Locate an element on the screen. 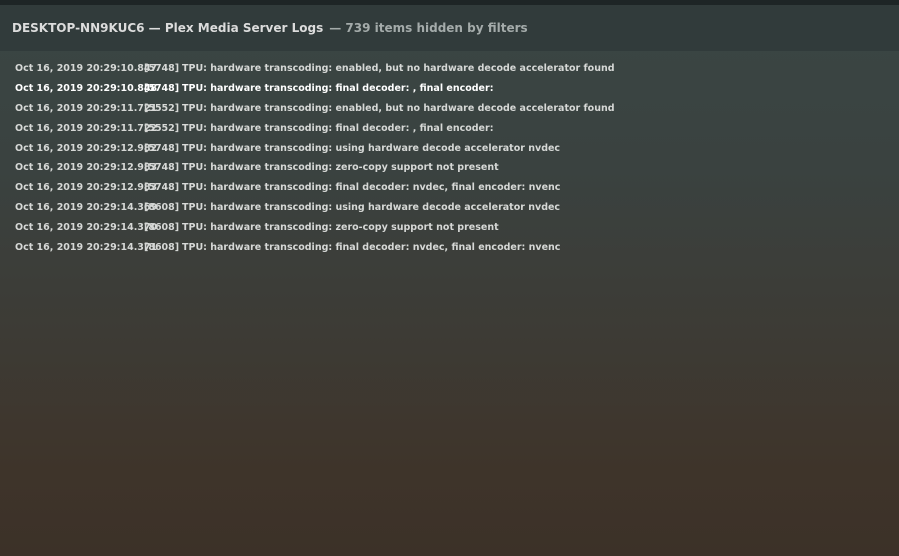  page-title: DESKTOP-NN9KUC6 — Plex Media Server Logs is located at coordinates (168, 28).